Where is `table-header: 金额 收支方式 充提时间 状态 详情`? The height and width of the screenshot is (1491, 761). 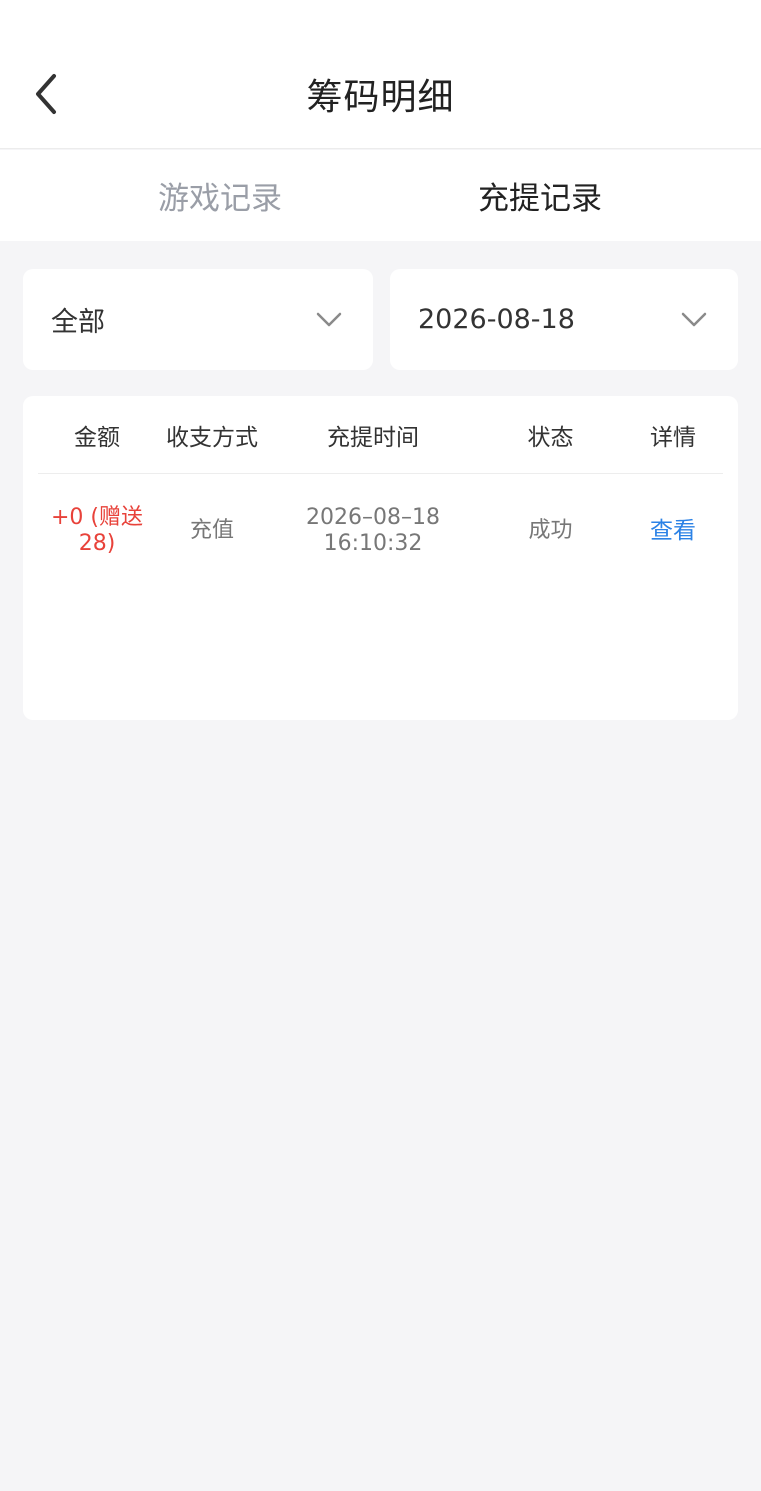
table-header: 金额 收支方式 充提时间 状态 详情 is located at coordinates (380, 435).